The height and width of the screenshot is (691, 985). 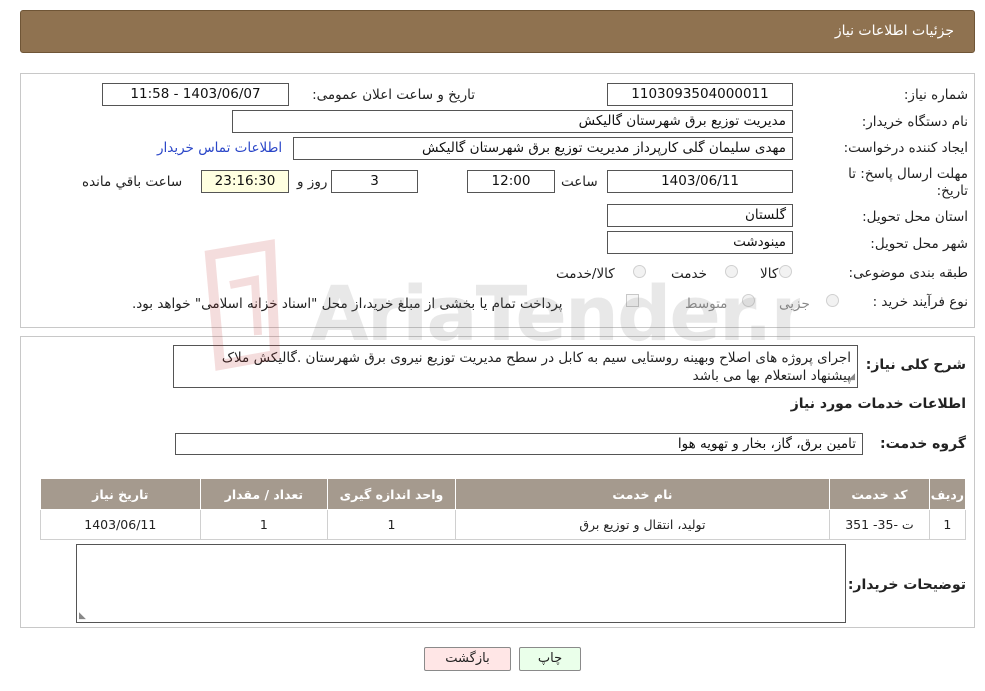 What do you see at coordinates (391, 524) in the screenshot?
I see `cell-unit: 1` at bounding box center [391, 524].